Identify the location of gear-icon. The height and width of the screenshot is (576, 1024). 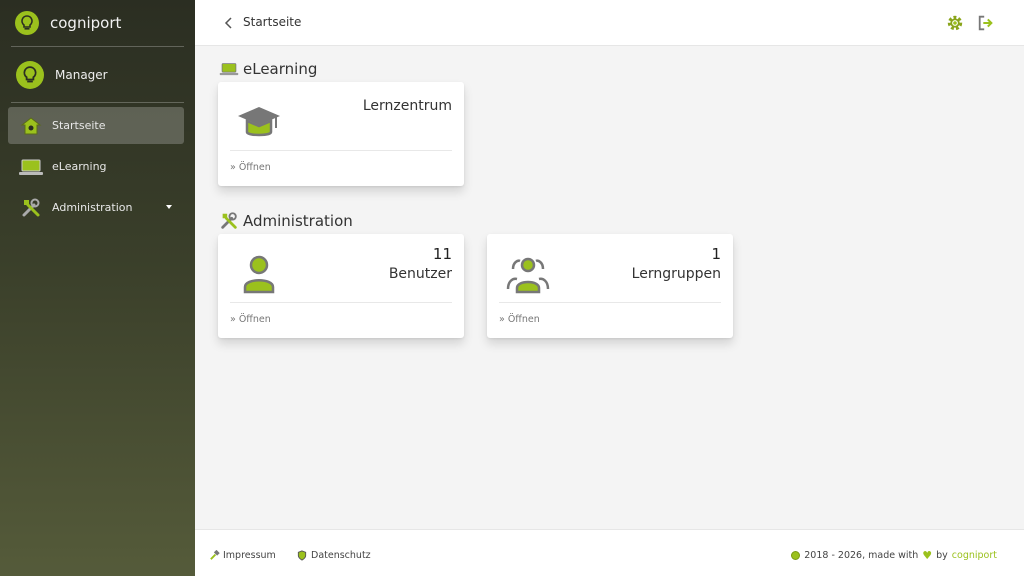
(955, 23).